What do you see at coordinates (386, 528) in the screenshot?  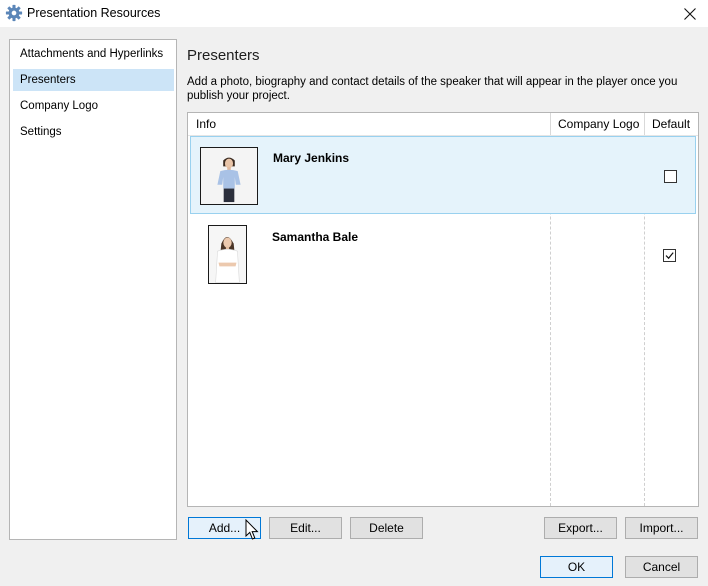 I see `delete-button: Delete` at bounding box center [386, 528].